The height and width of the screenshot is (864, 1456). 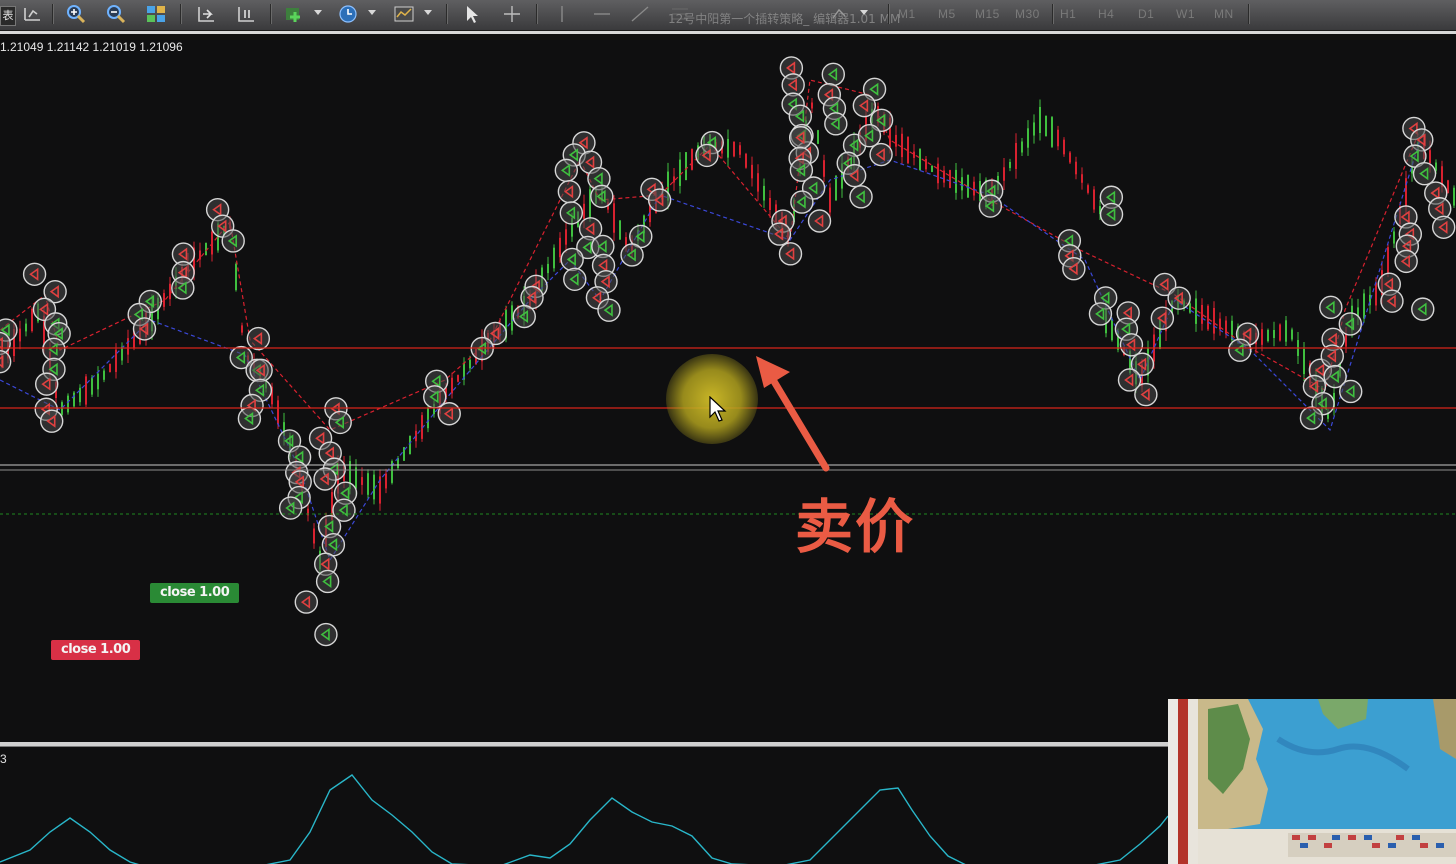 What do you see at coordinates (1068, 14) in the screenshot?
I see `timeframe-h1: H1` at bounding box center [1068, 14].